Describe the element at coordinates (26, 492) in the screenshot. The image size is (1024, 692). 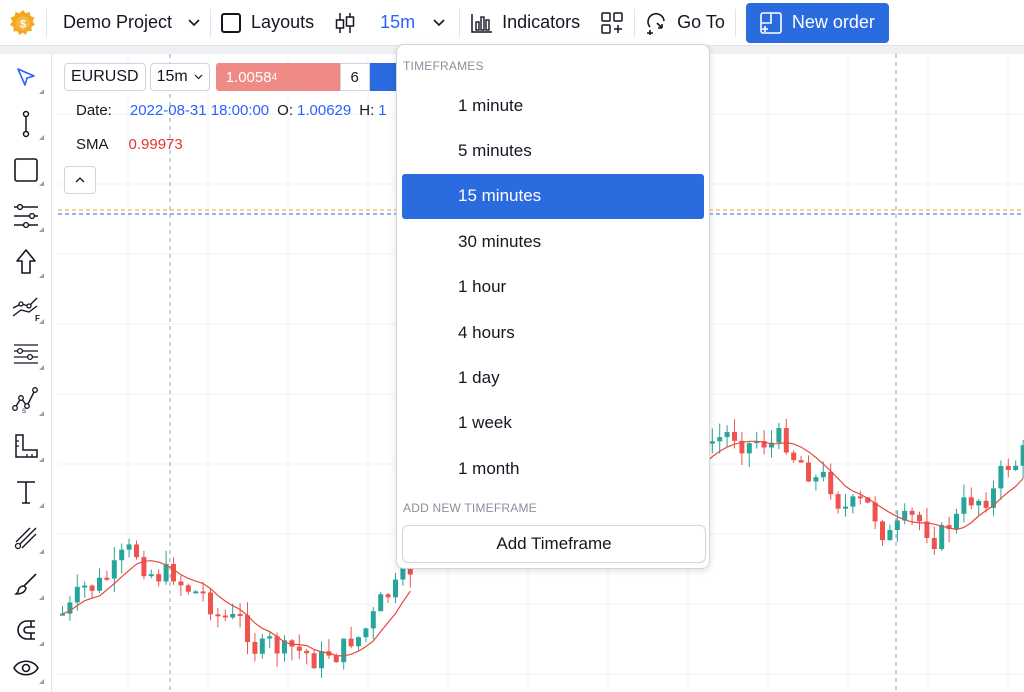
I see `text-tool` at that location.